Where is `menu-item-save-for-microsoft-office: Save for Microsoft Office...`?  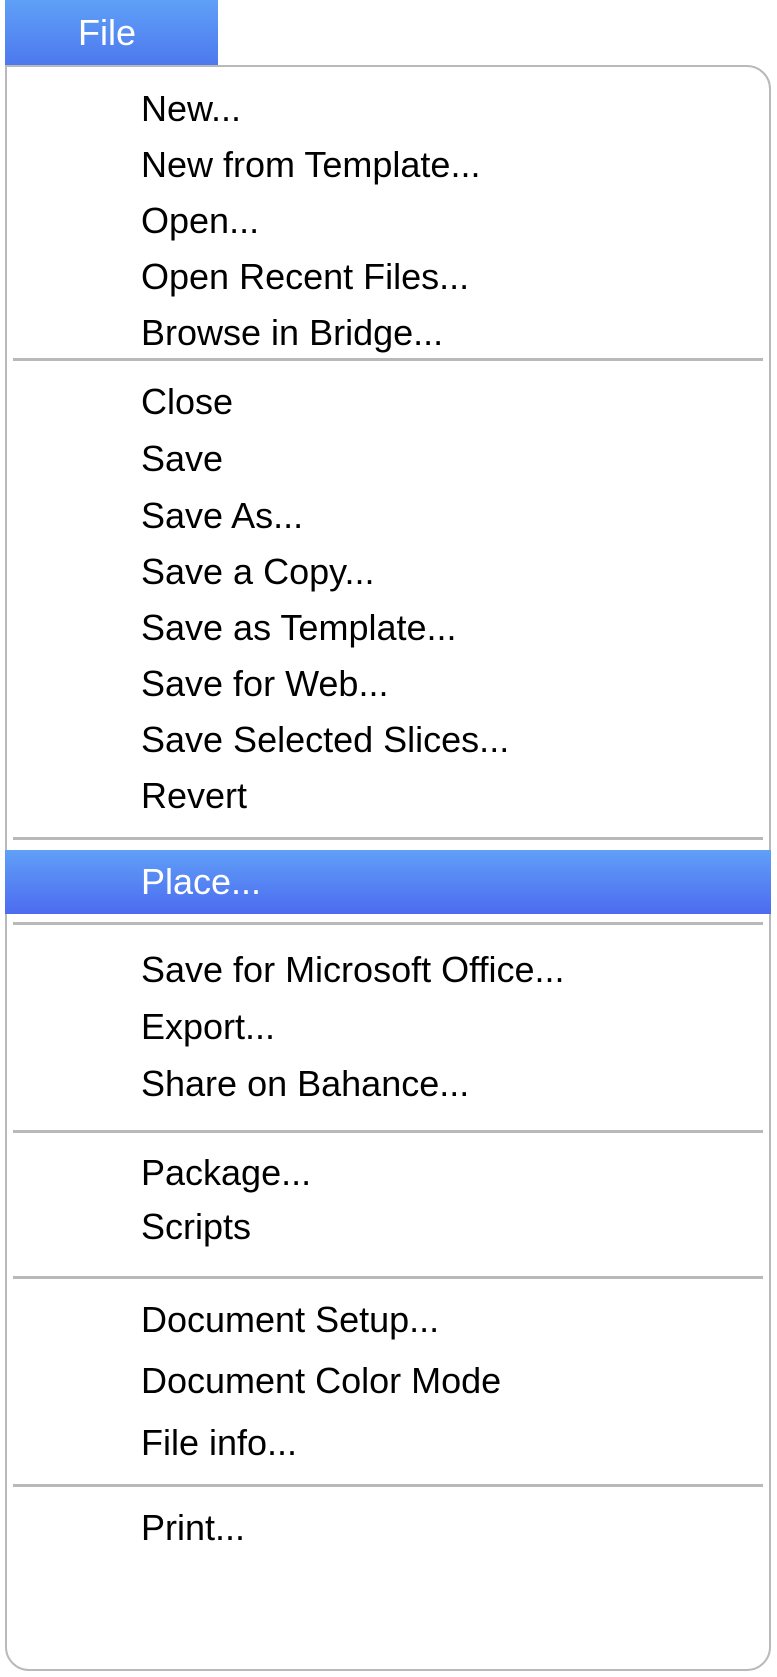 menu-item-save-for-microsoft-office: Save for Microsoft Office... is located at coordinates (388, 970).